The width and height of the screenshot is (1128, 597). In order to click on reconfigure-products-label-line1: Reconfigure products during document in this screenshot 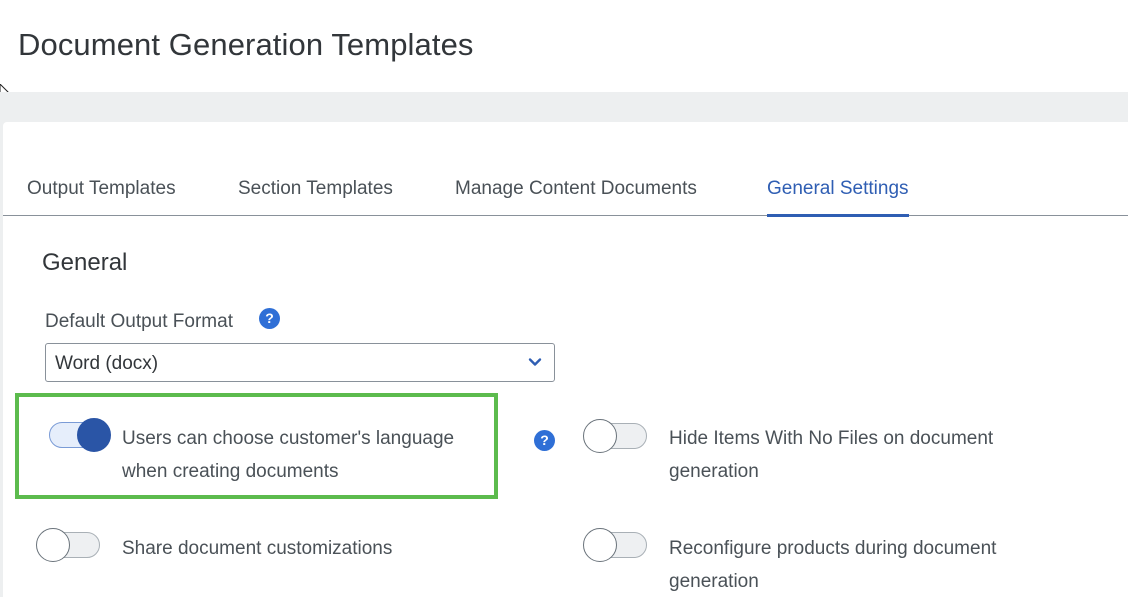, I will do `click(833, 548)`.